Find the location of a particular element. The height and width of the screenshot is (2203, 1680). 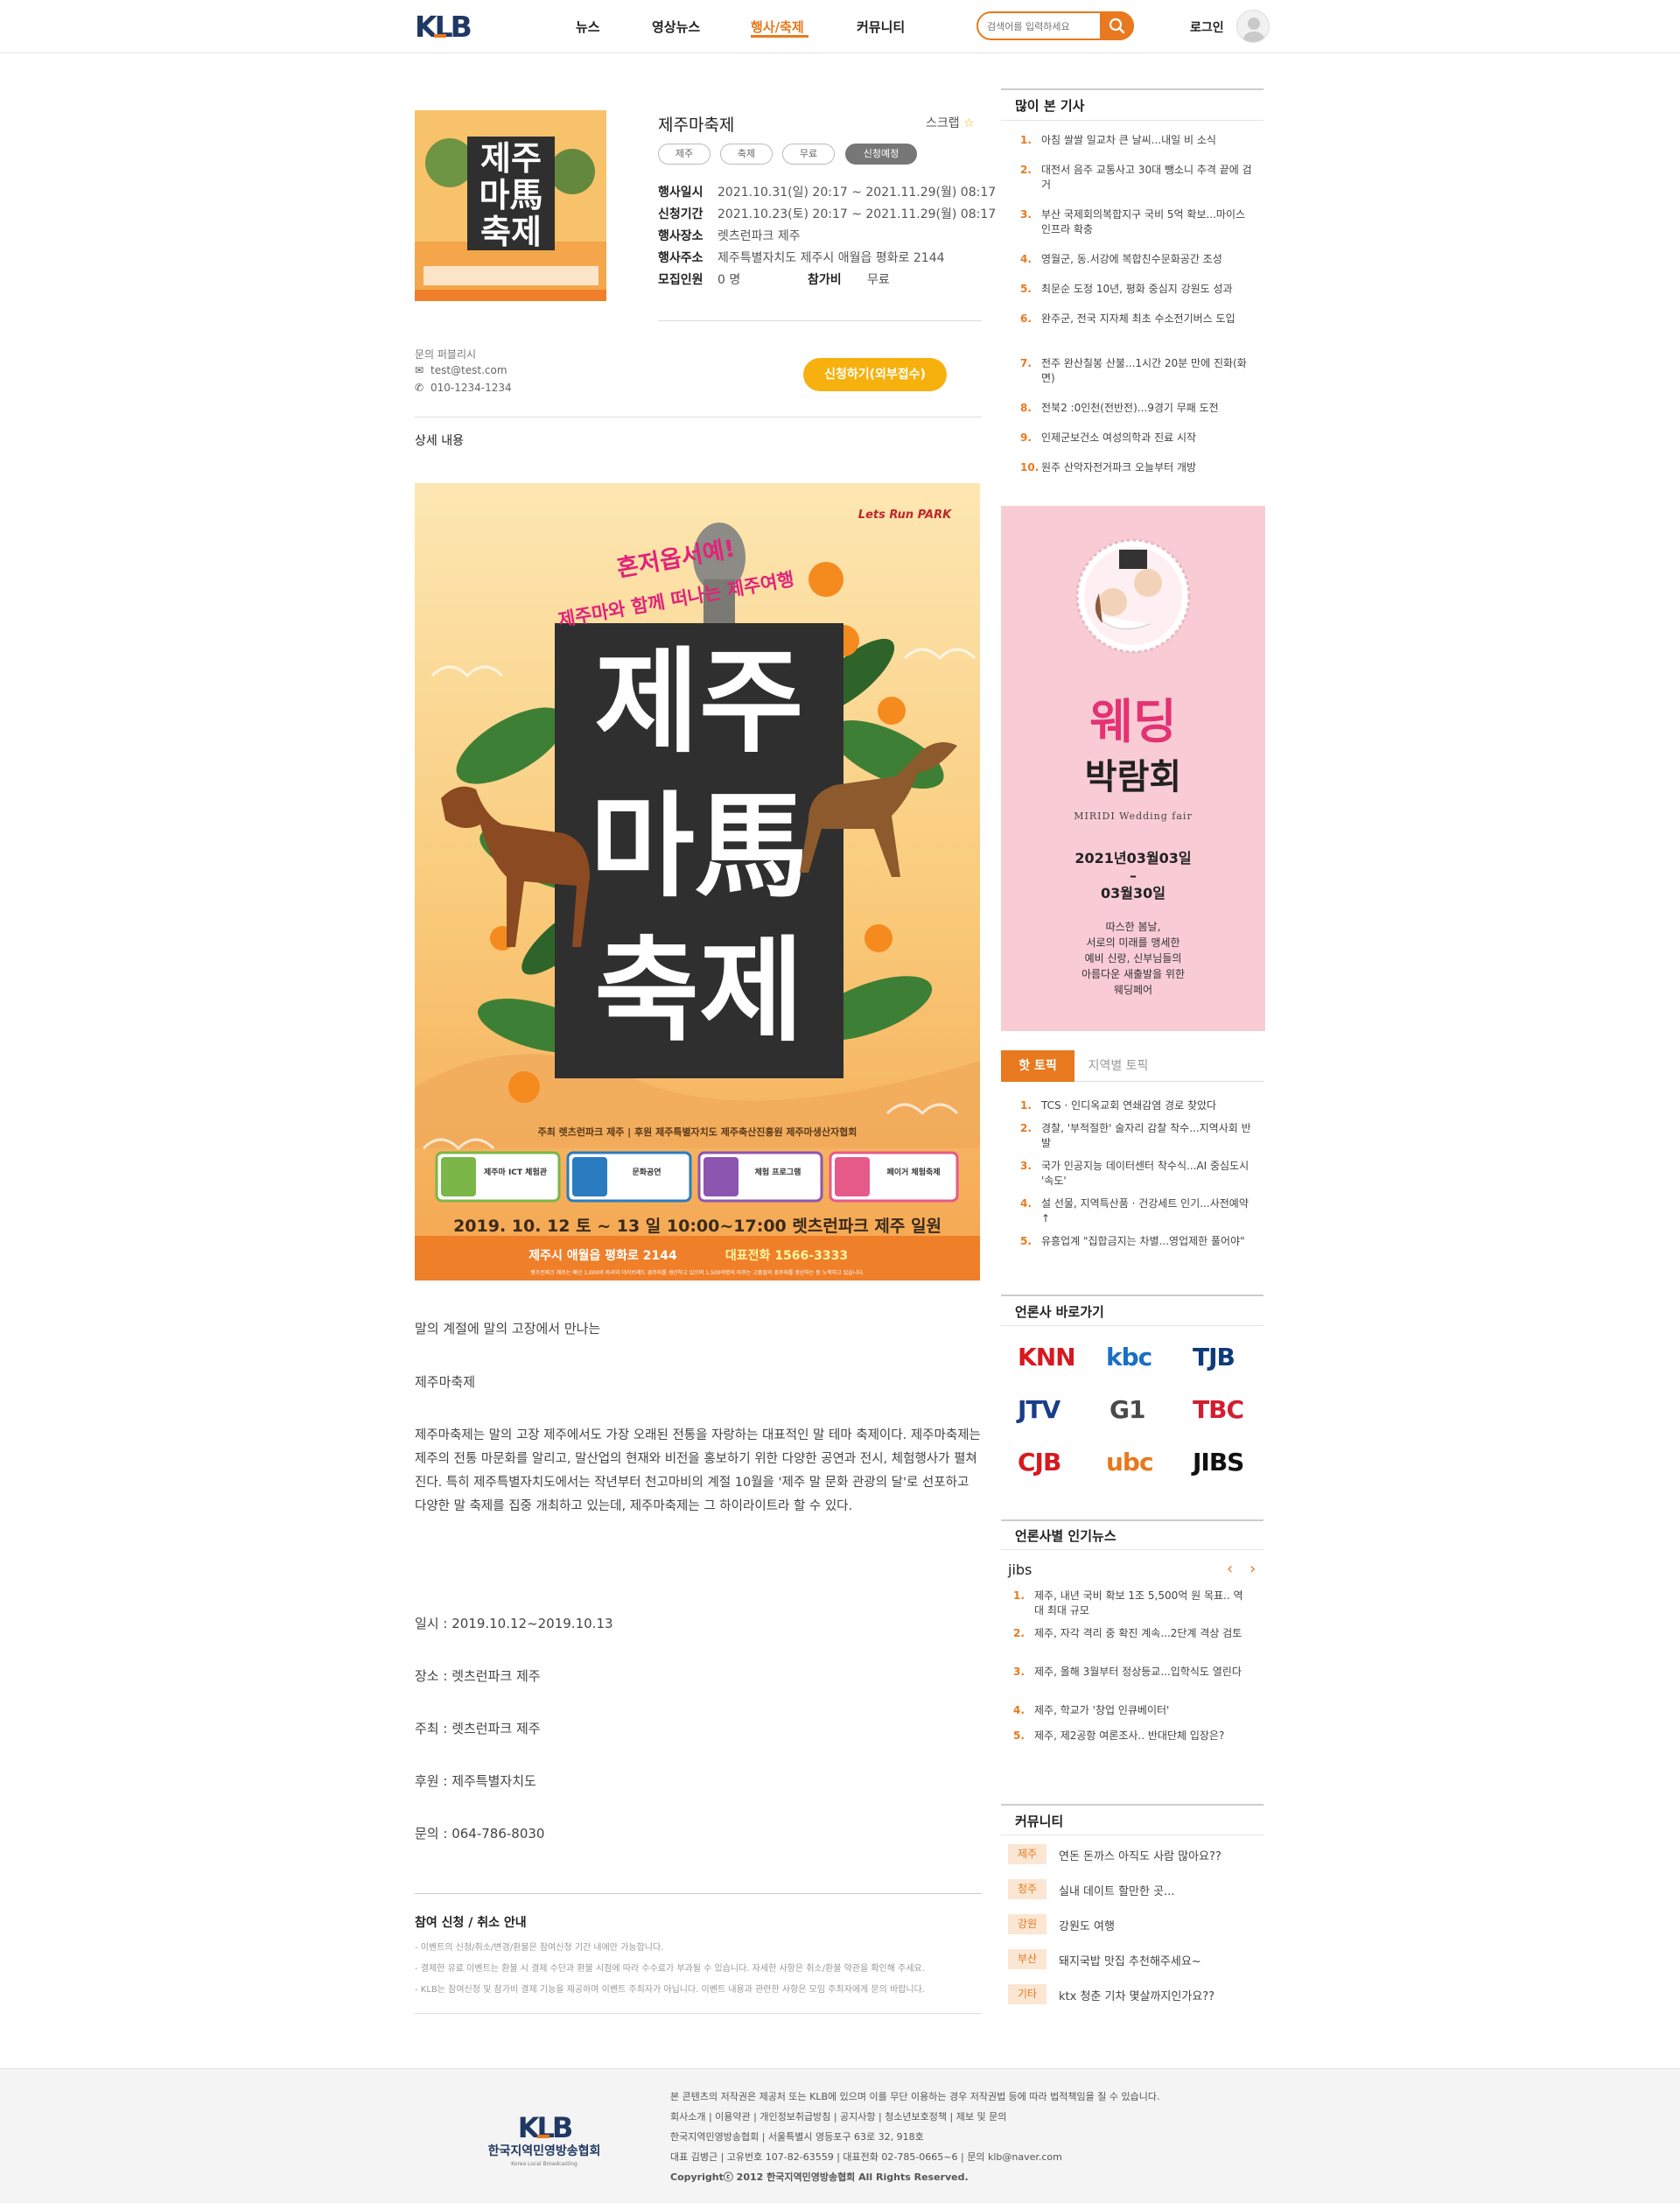

tag-price: 무료 is located at coordinates (808, 154).